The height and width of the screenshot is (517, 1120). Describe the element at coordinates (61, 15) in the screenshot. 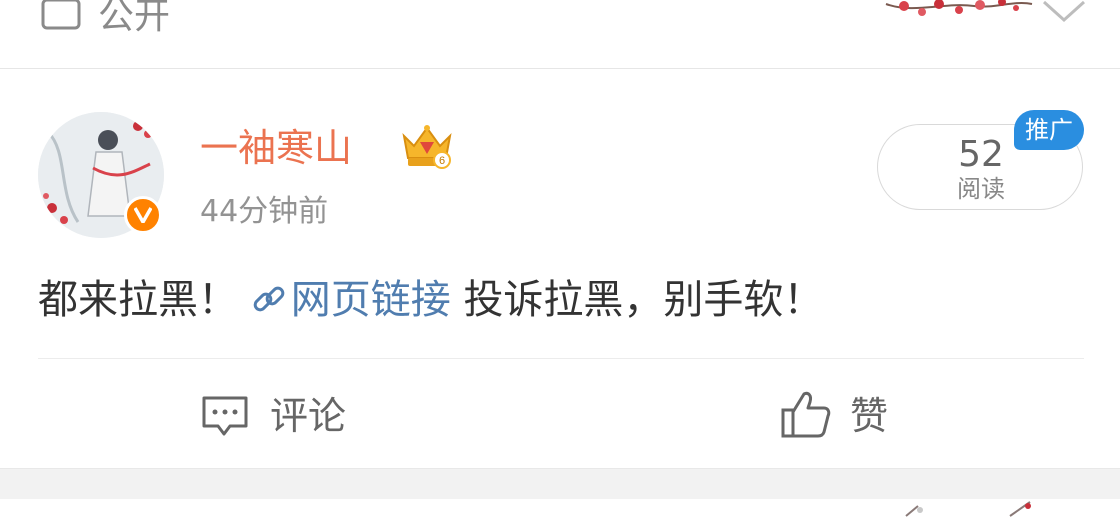

I see `lock-icon` at that location.